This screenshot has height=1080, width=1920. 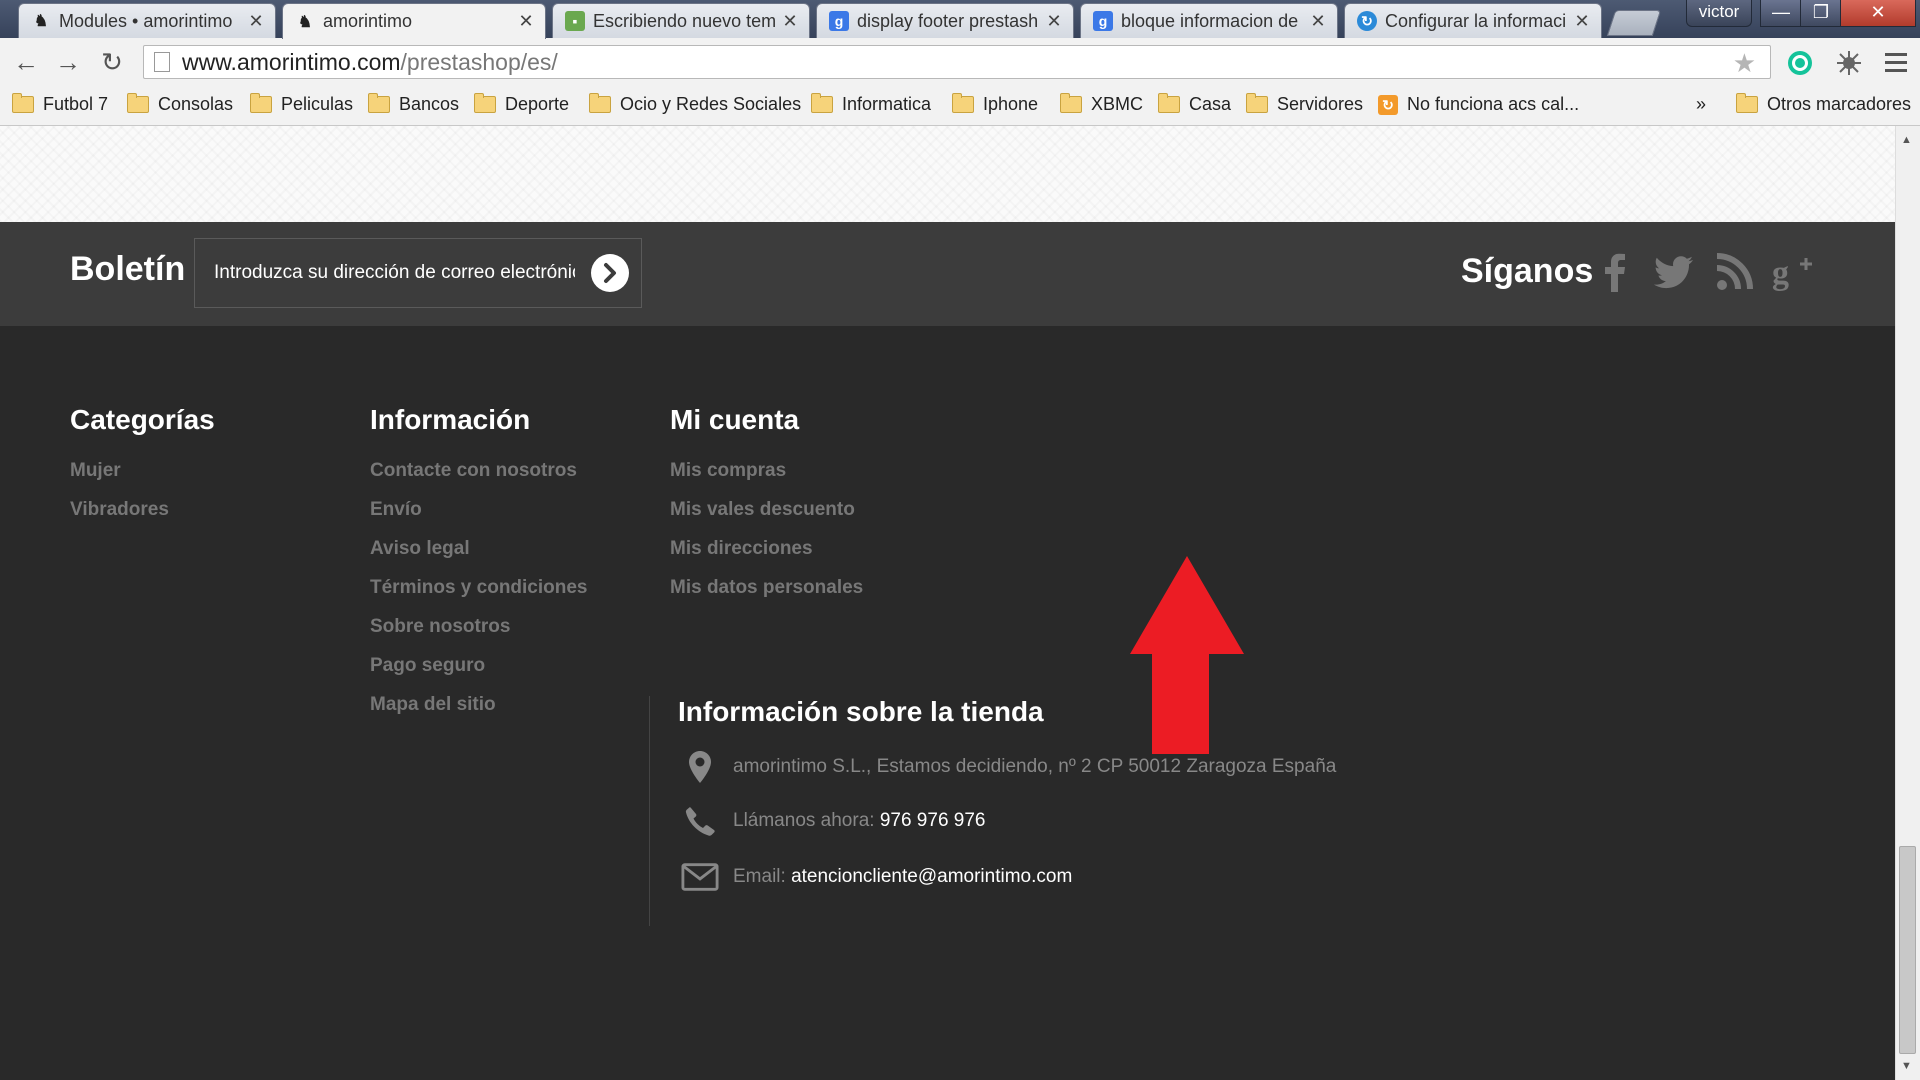 What do you see at coordinates (861, 711) in the screenshot?
I see `store-info-title: Información sobre la tienda` at bounding box center [861, 711].